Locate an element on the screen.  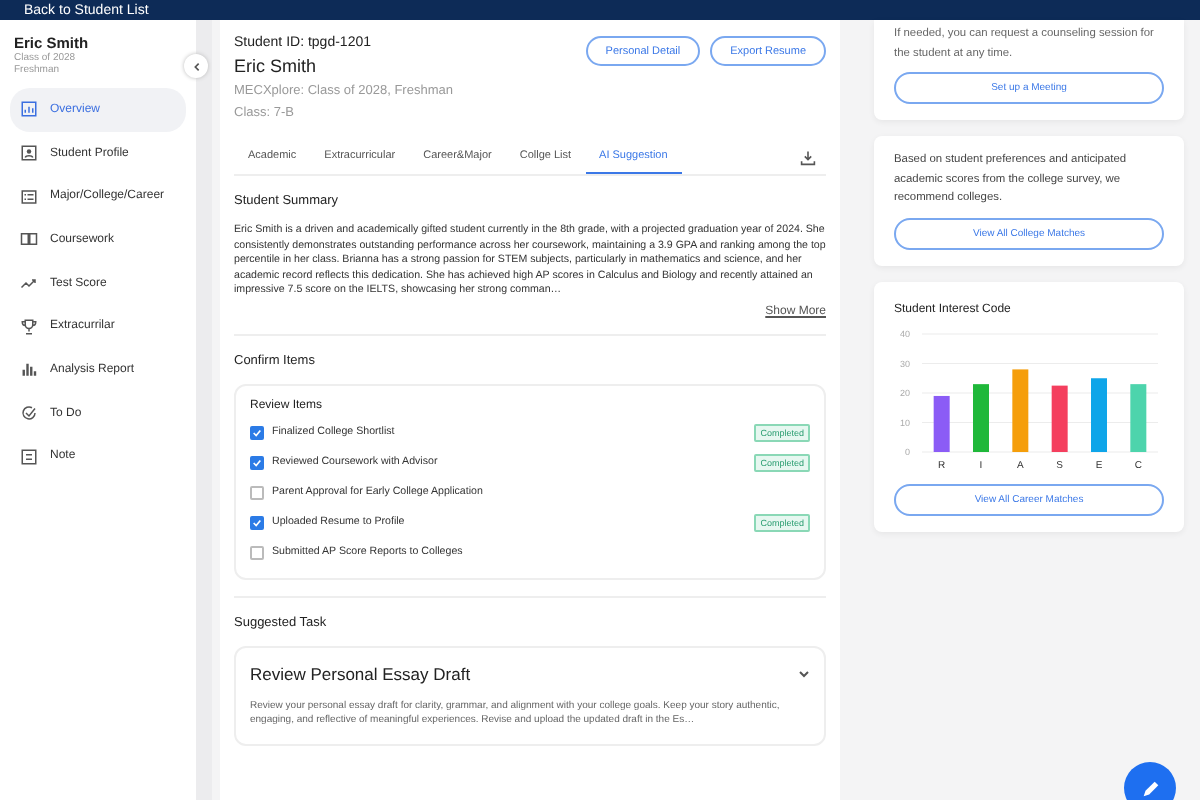
download-icon is located at coordinates (808, 157).